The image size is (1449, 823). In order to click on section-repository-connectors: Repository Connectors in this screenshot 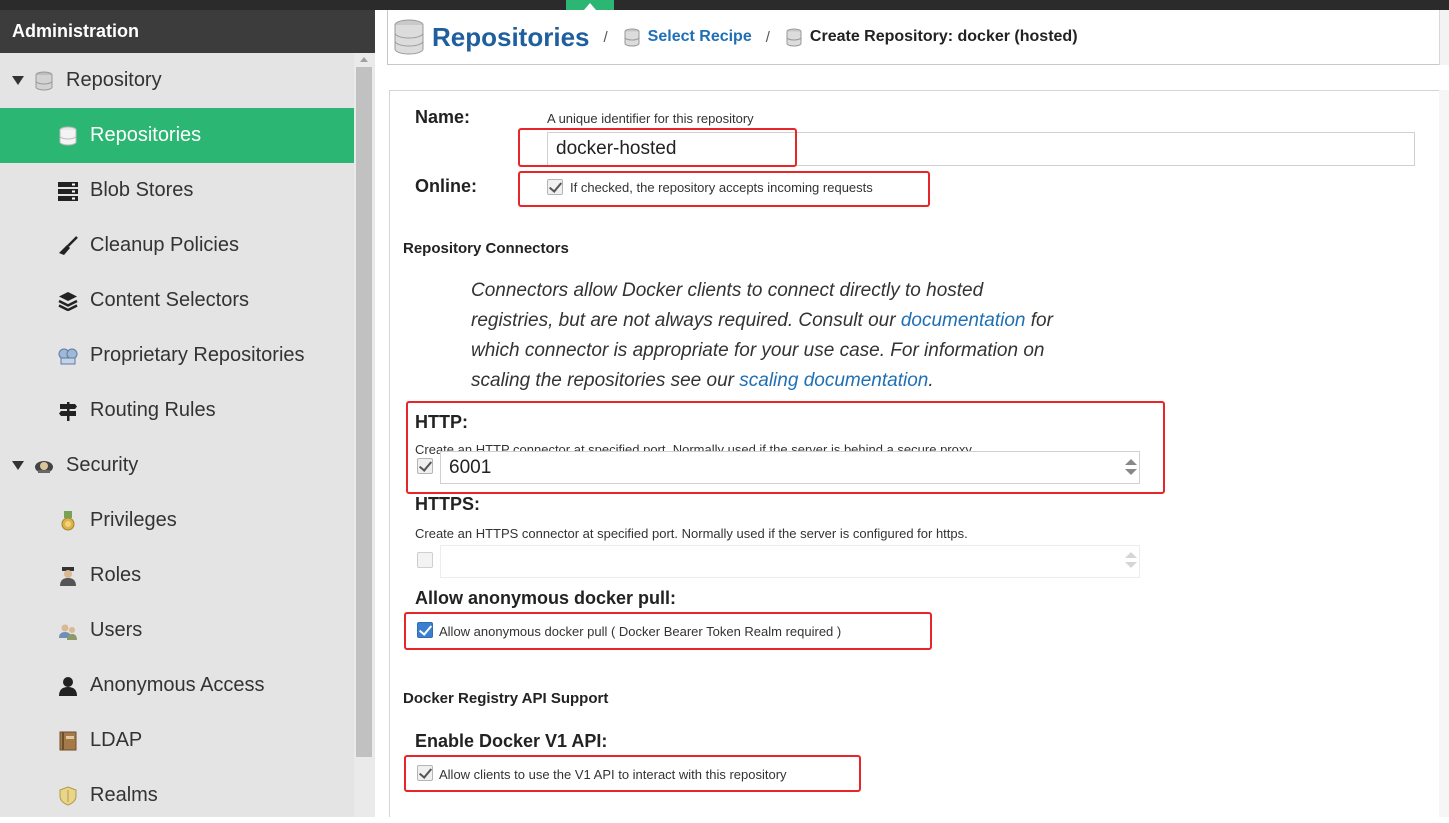, I will do `click(486, 248)`.